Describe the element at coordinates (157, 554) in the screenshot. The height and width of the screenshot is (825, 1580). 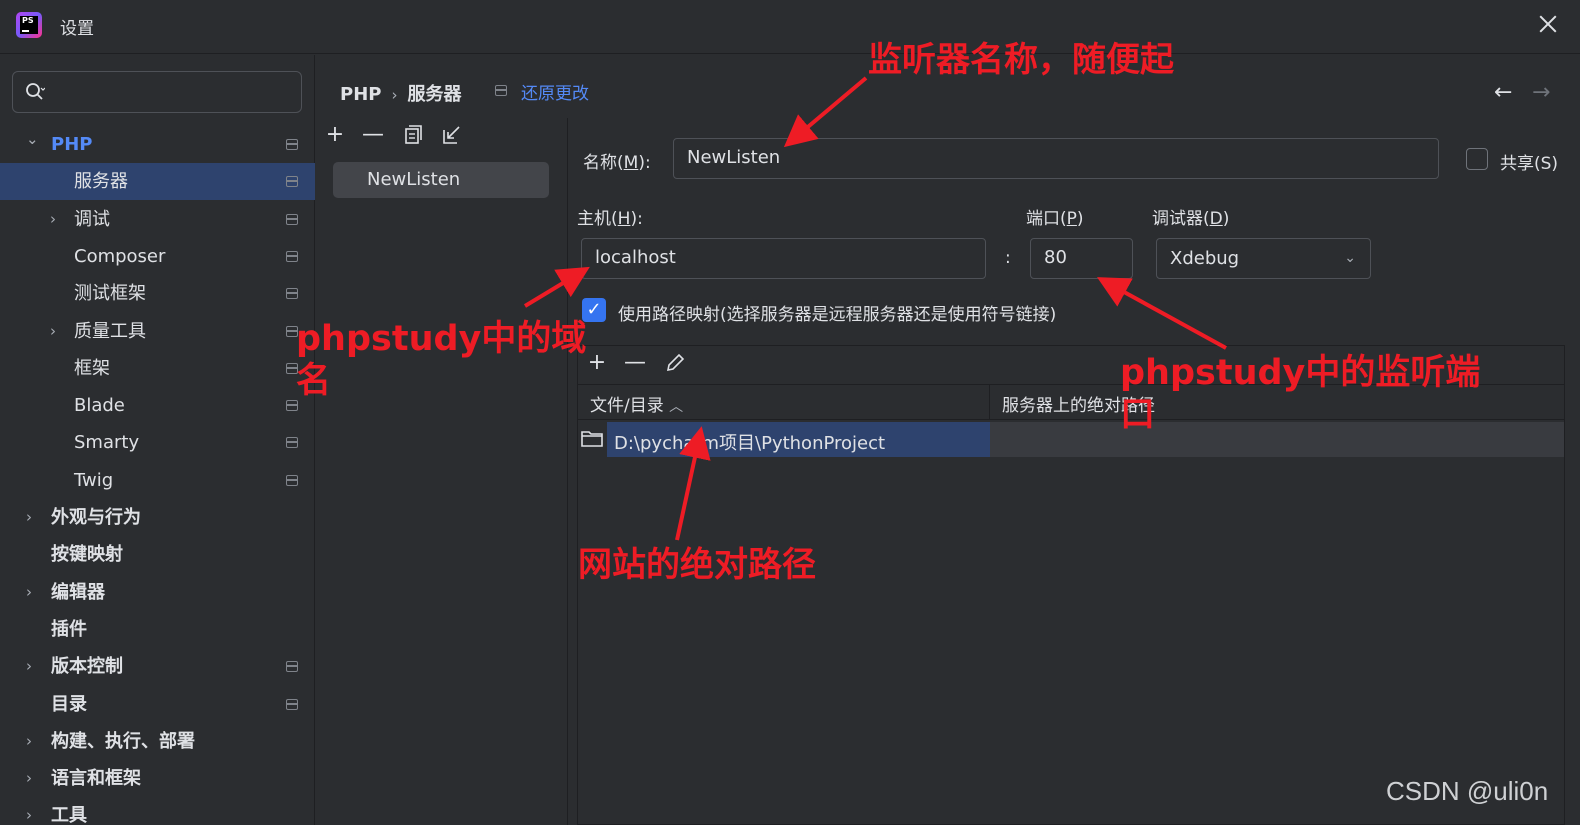
I see `sidebar-item-11: 按键映射` at that location.